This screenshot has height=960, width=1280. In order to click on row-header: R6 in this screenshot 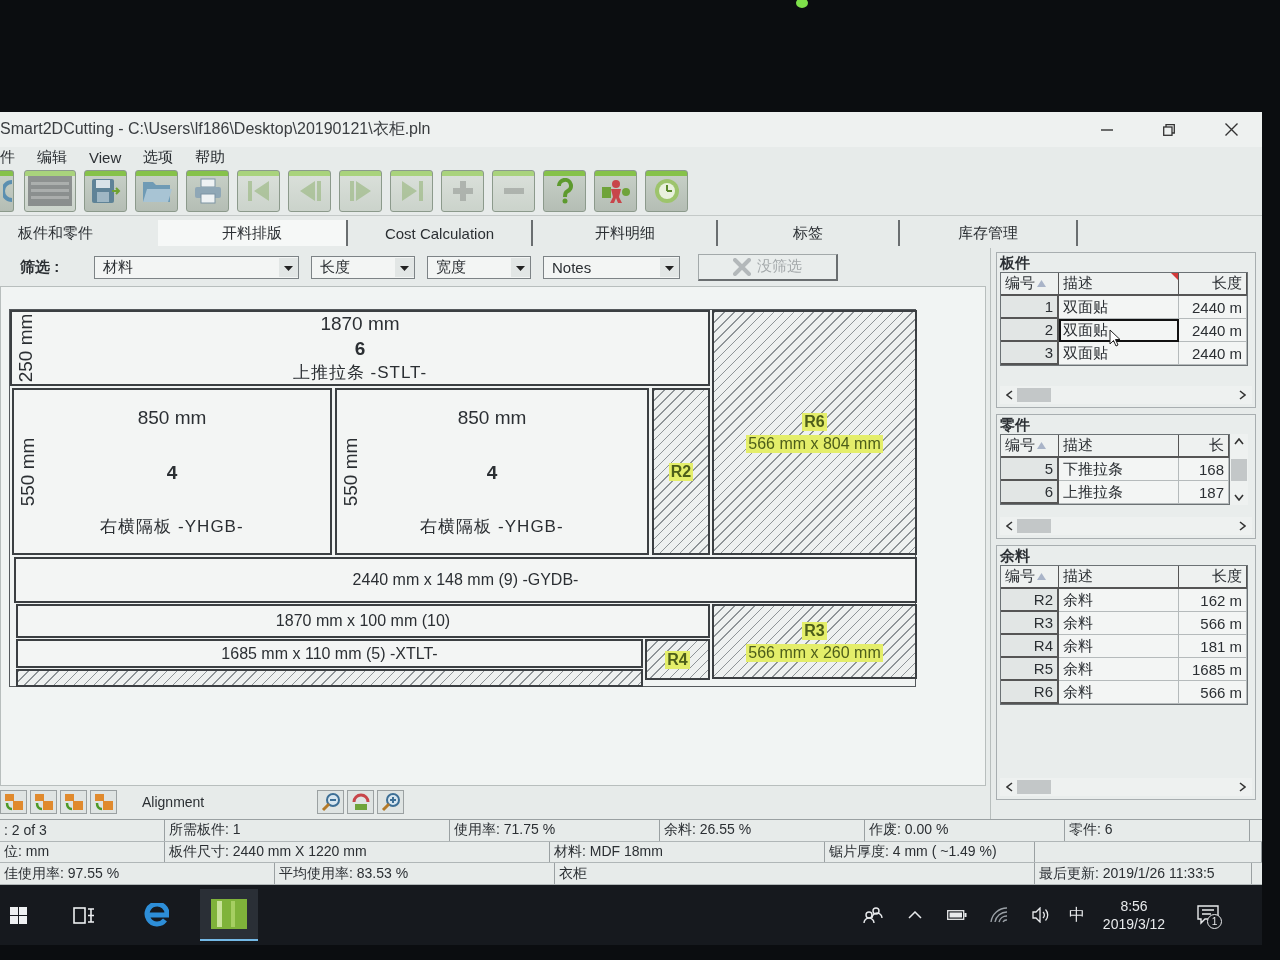, I will do `click(1030, 692)`.